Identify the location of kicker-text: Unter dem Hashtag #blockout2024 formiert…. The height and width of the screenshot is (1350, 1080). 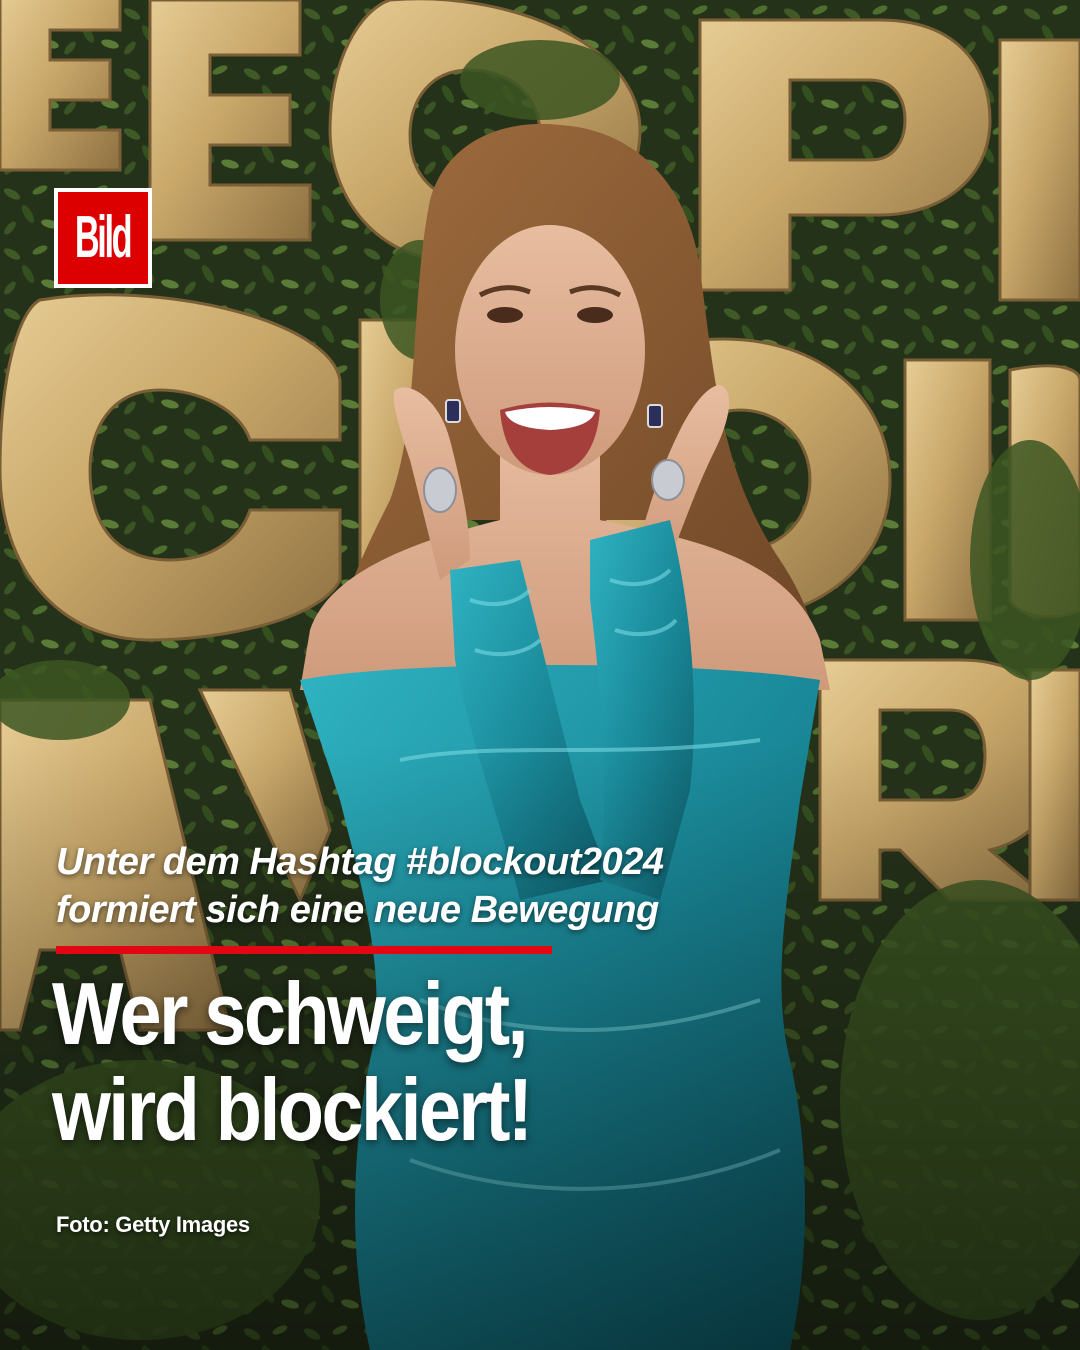
(416, 886).